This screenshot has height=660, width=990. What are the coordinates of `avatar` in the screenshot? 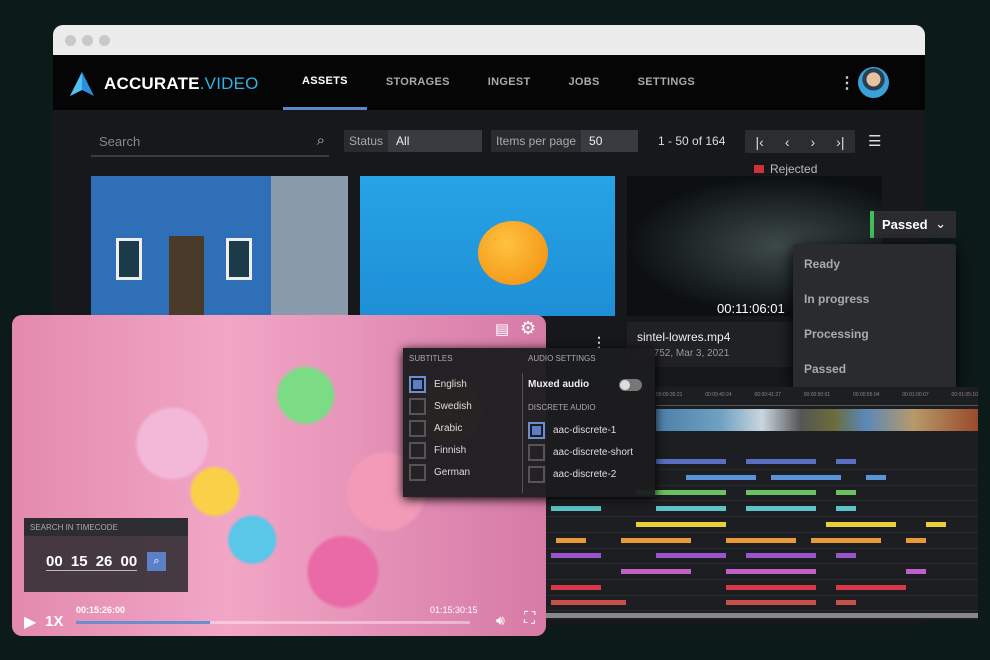 It's located at (873, 82).